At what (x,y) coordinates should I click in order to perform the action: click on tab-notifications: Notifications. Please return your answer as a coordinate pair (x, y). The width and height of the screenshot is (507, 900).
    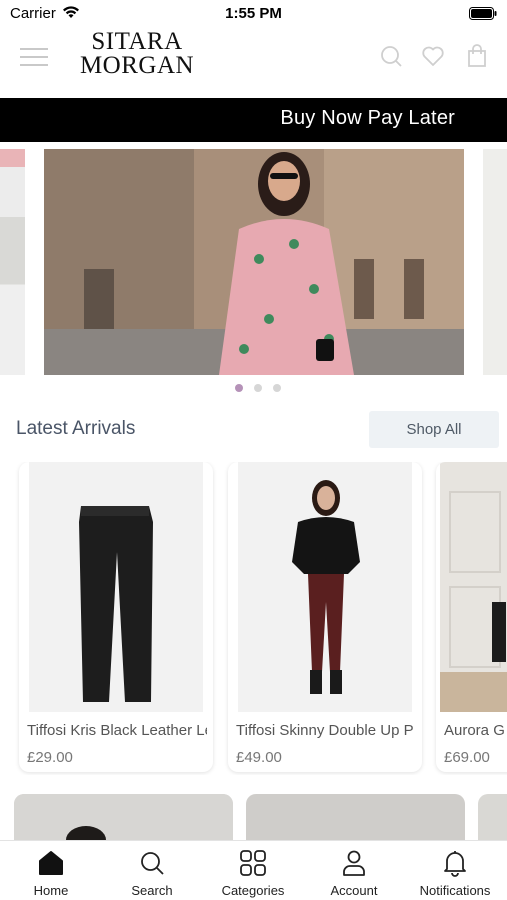
    Looking at the image, I should click on (455, 870).